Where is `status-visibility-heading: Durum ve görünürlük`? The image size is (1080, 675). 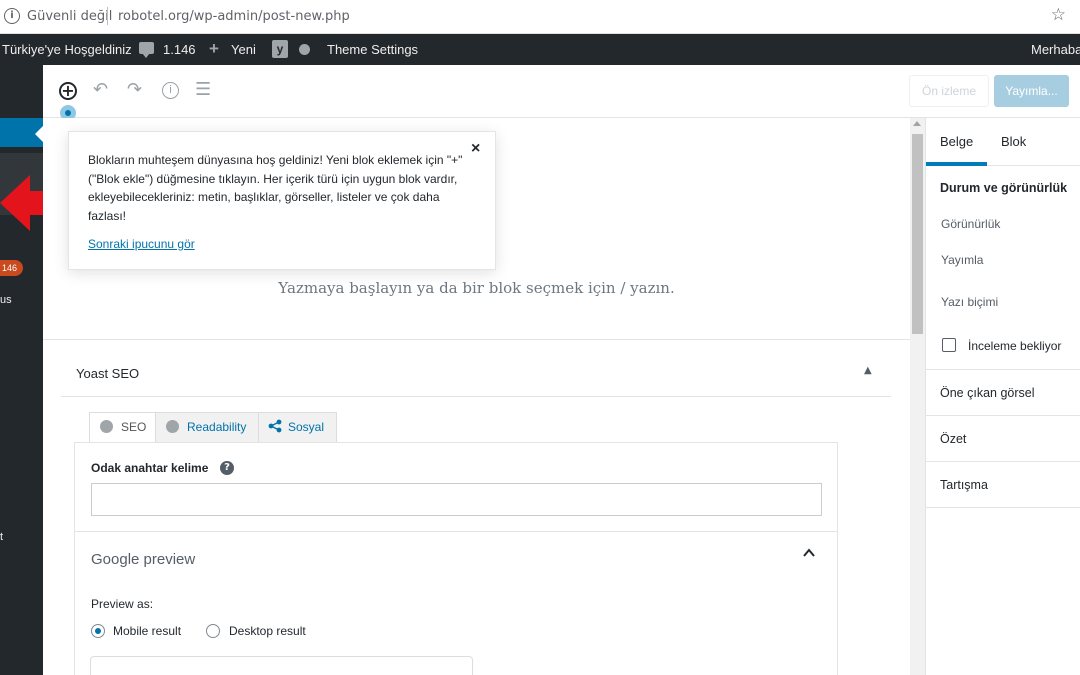
status-visibility-heading: Durum ve görünürlük is located at coordinates (1003, 188).